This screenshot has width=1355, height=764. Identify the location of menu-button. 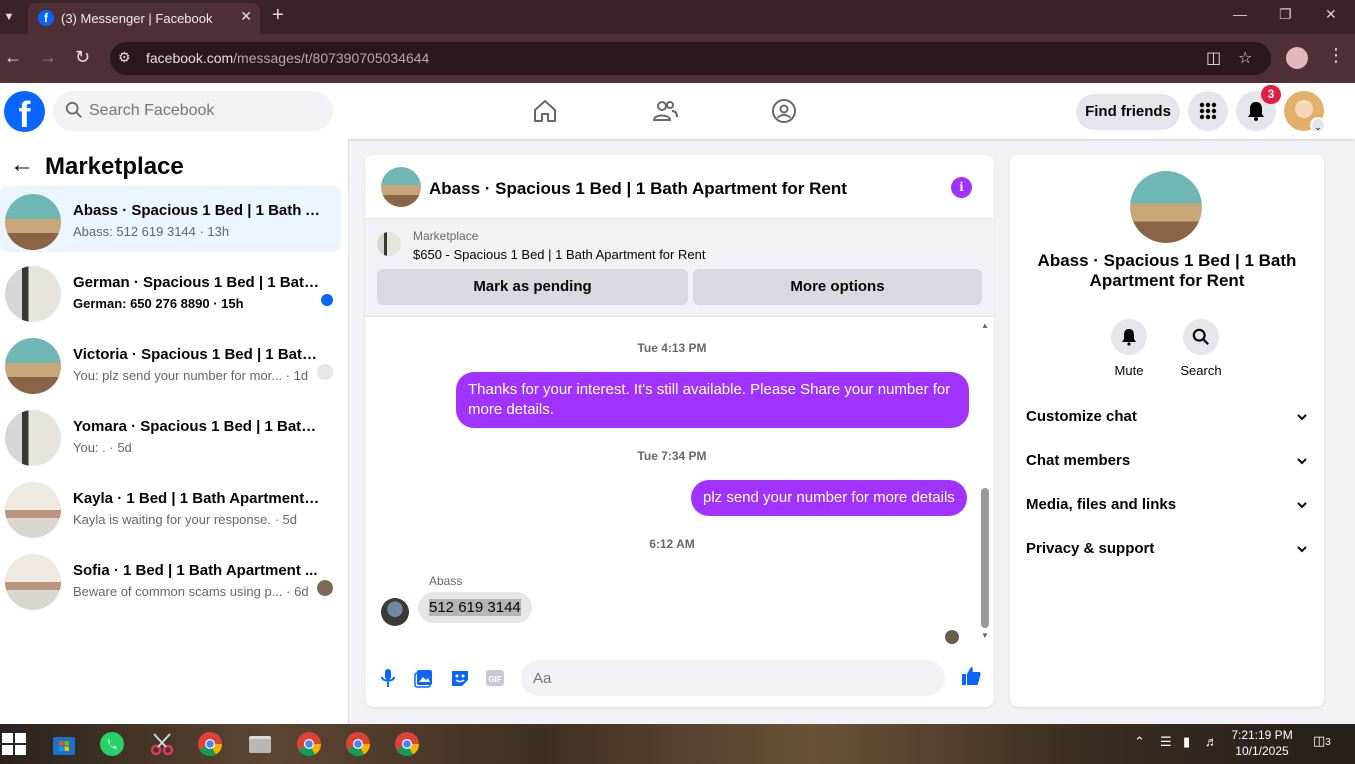
(1208, 111).